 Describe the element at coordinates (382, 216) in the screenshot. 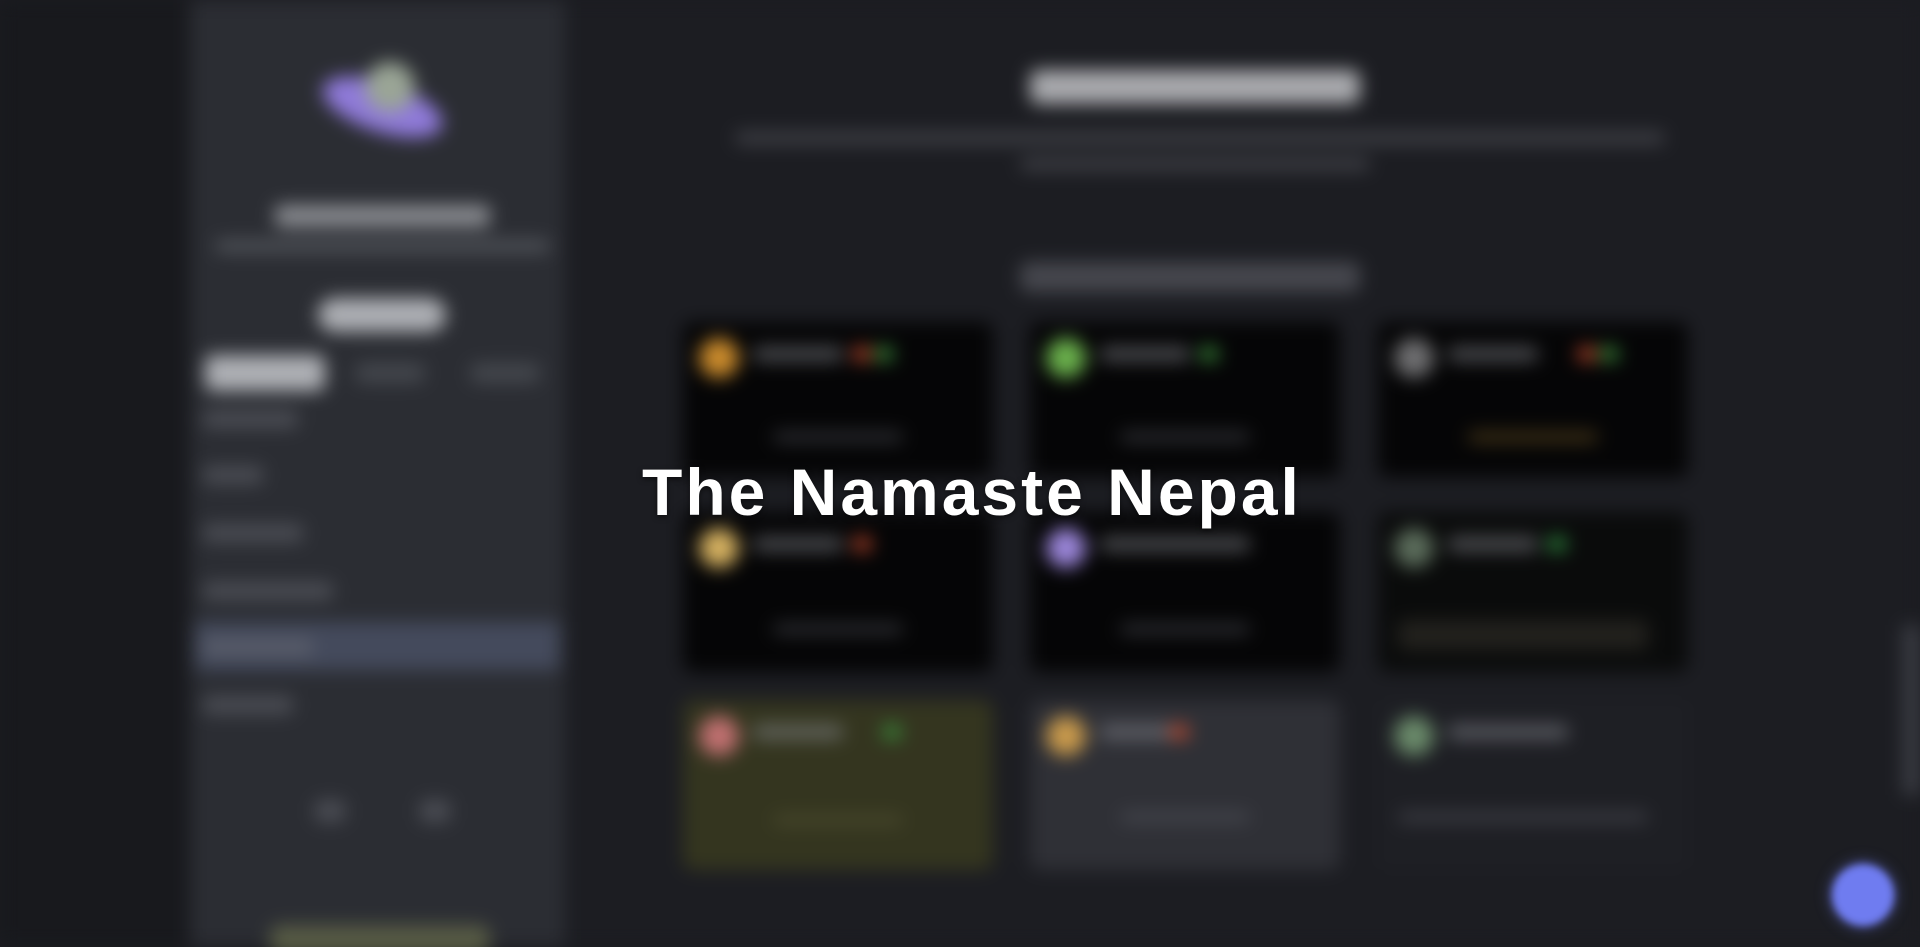

I see `sidebar-title-placeholder` at that location.